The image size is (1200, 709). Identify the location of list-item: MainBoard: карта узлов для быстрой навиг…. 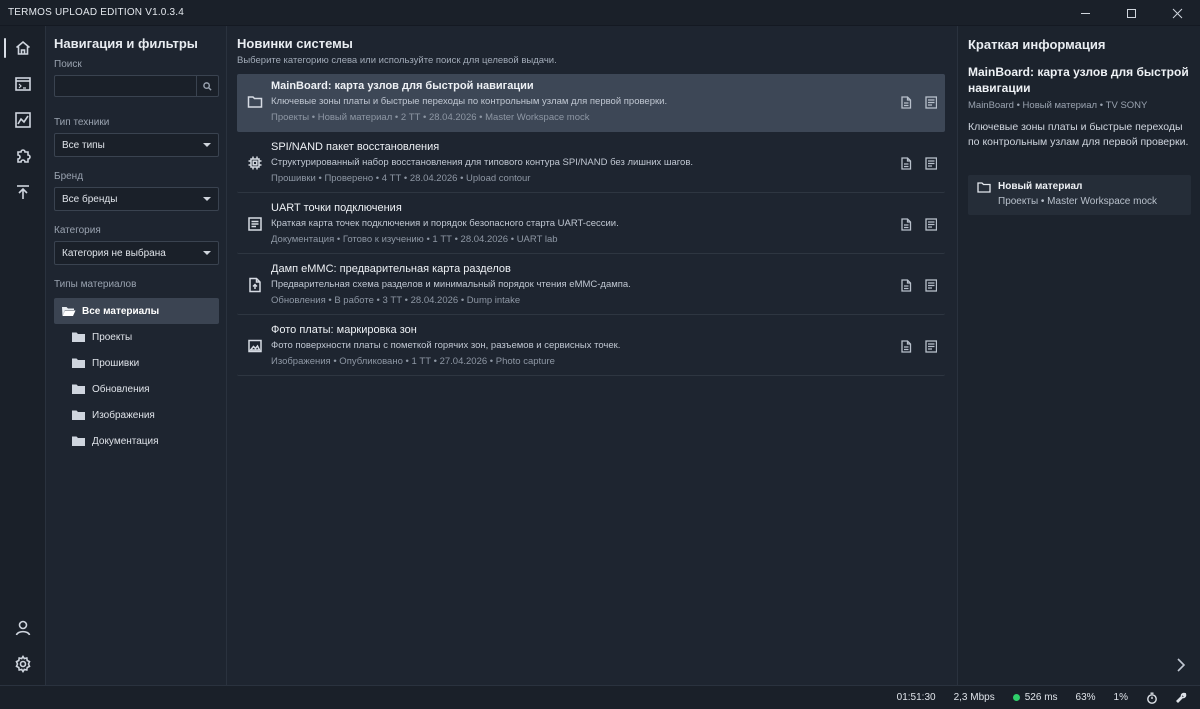
(591, 103).